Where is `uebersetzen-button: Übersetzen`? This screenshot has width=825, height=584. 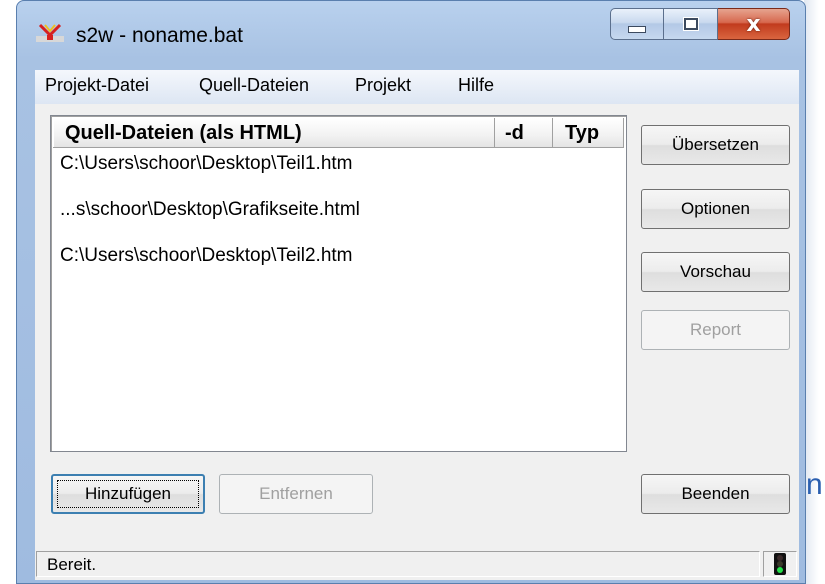
uebersetzen-button: Übersetzen is located at coordinates (715, 145).